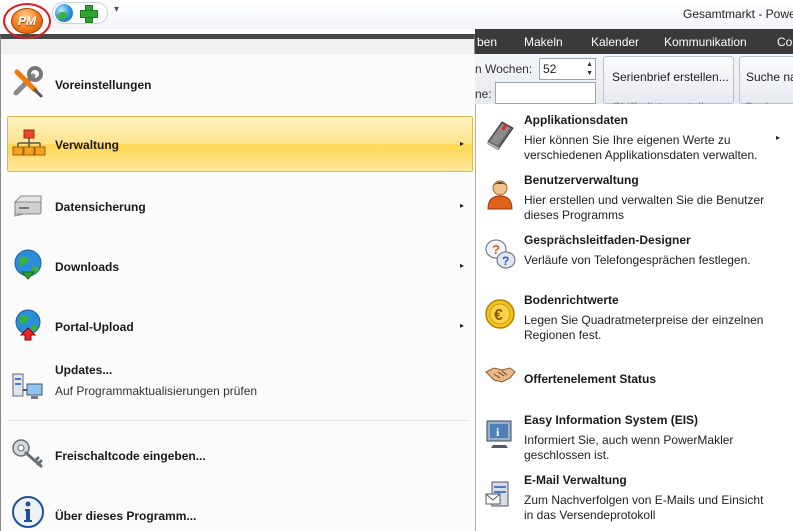 The image size is (793, 531). What do you see at coordinates (567, 69) in the screenshot?
I see `weeks-stepper: 52 ▲ ▼` at bounding box center [567, 69].